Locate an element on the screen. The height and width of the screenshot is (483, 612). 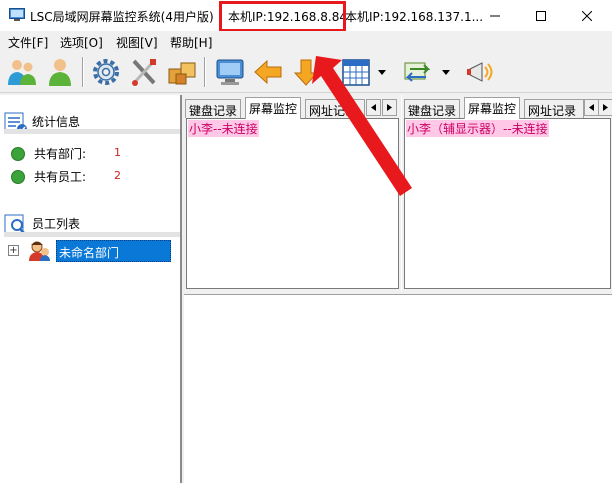
transfer-icon is located at coordinates (417, 72).